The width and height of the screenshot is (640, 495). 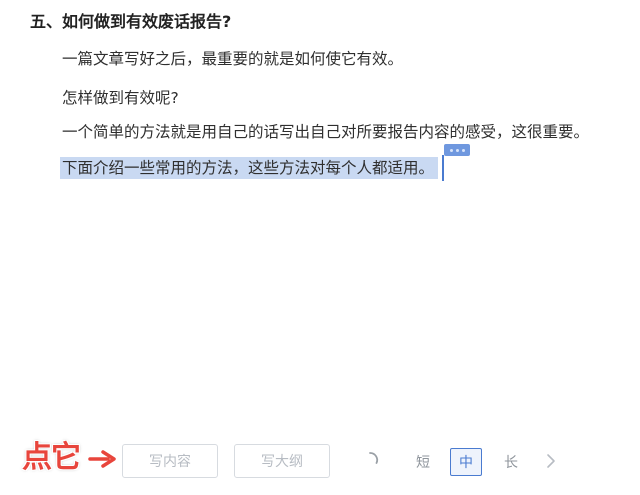 What do you see at coordinates (131, 21) in the screenshot?
I see `section-heading: 五、如何做到有效废话报告?` at bounding box center [131, 21].